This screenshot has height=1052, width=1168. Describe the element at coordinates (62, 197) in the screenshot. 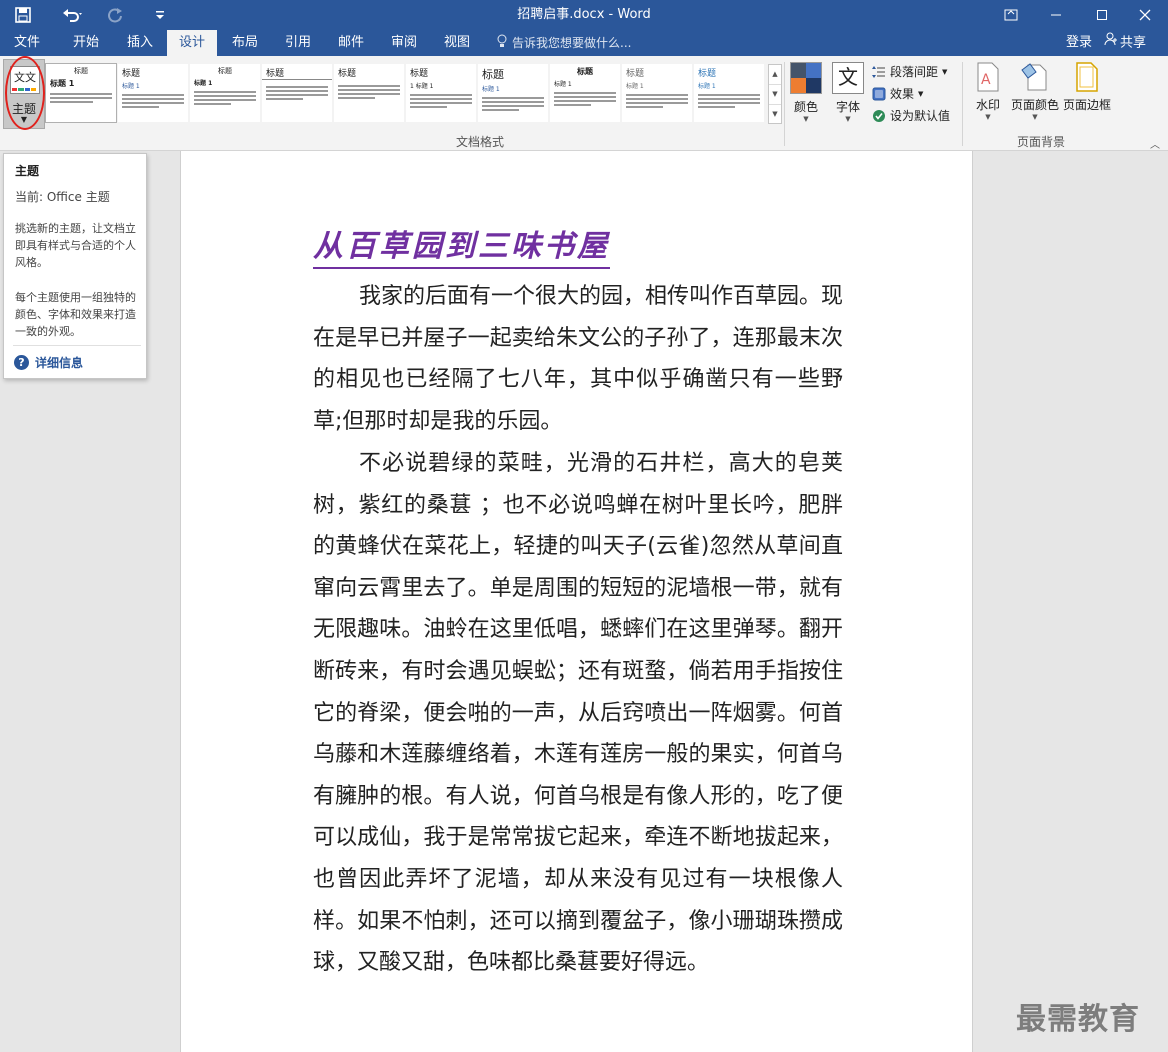

I see `tooltip-current-theme: 当前: Office 主题` at that location.